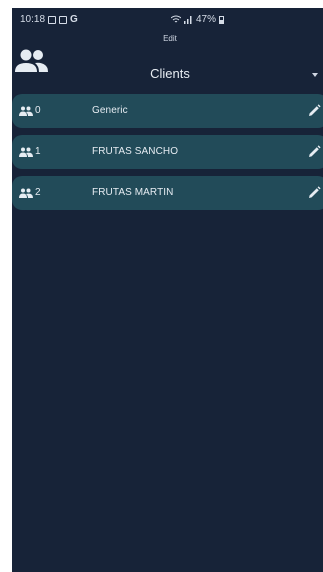 This screenshot has width=323, height=572. I want to click on client-row: 2 FRUTAS MARTIN, so click(167, 193).